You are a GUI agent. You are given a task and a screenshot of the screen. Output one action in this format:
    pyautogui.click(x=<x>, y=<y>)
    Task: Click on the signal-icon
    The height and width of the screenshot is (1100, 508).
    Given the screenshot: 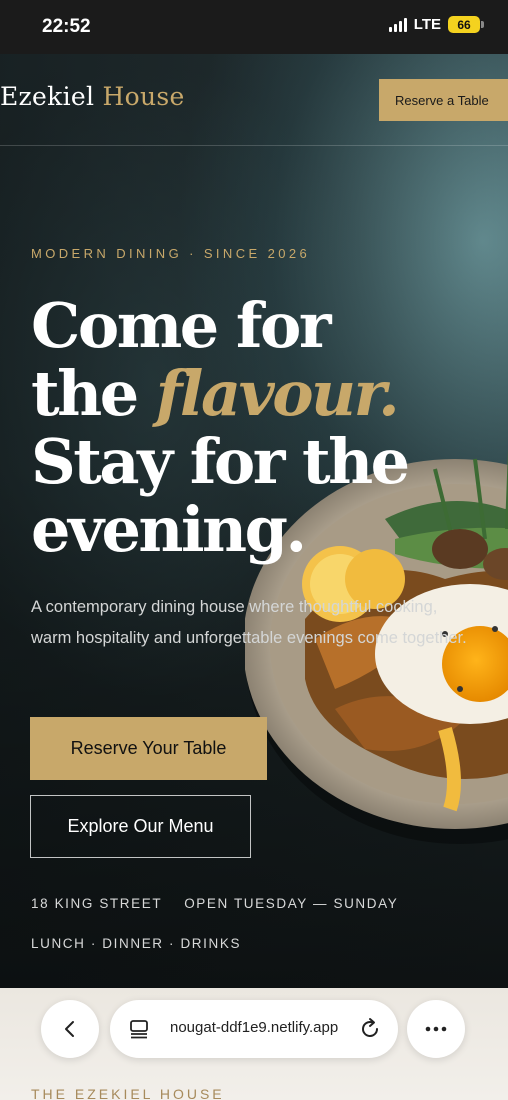 What is the action you would take?
    pyautogui.click(x=397, y=24)
    